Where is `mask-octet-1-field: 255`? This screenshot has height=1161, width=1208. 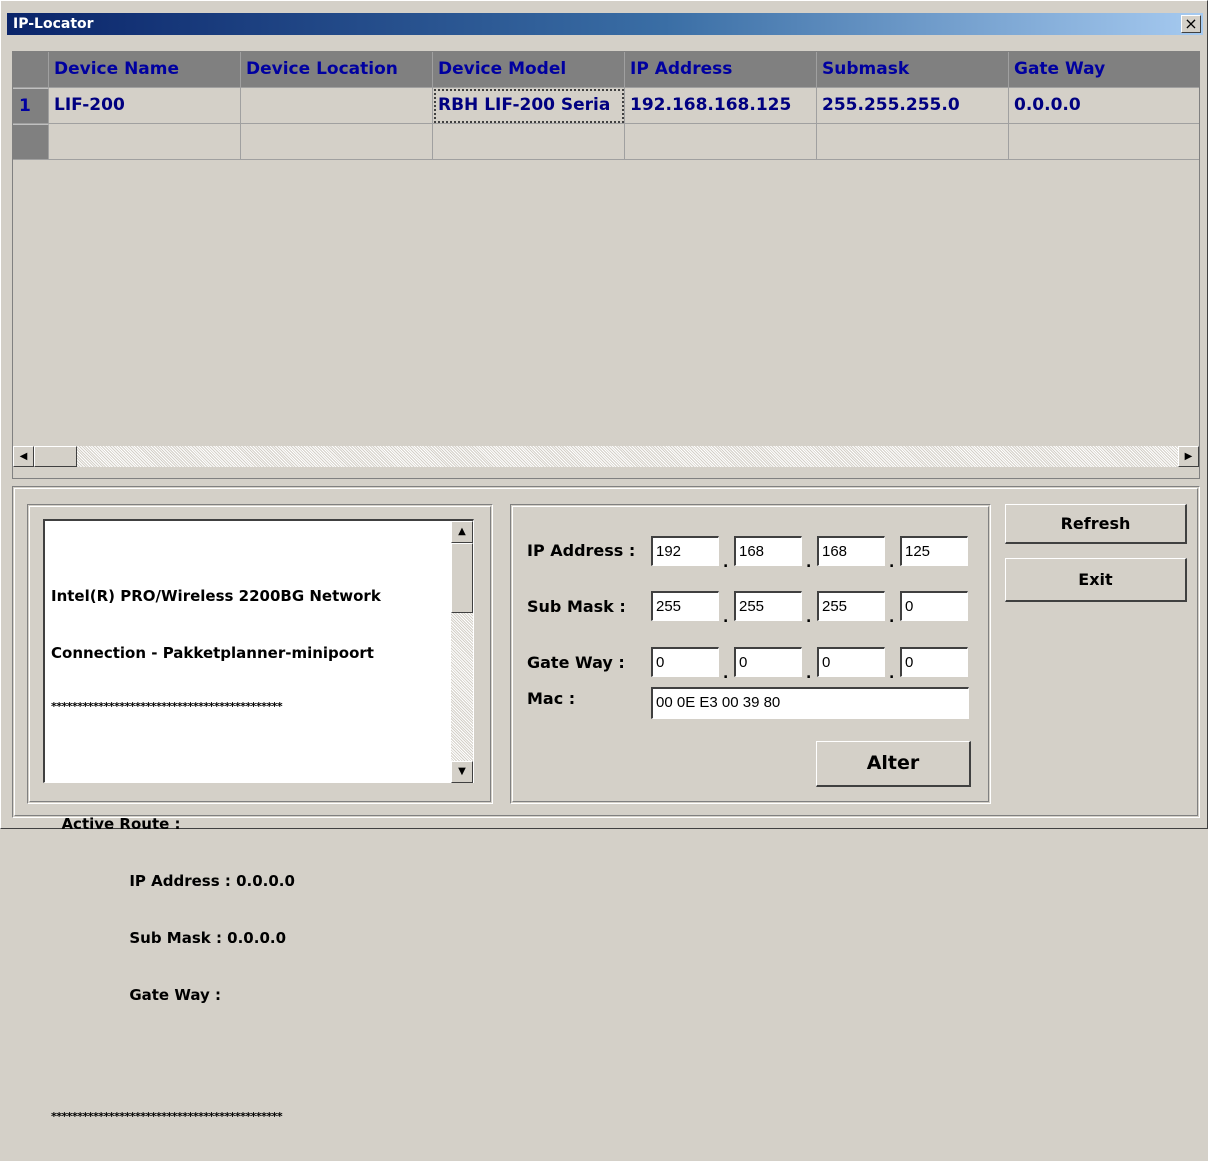 mask-octet-1-field: 255 is located at coordinates (685, 606).